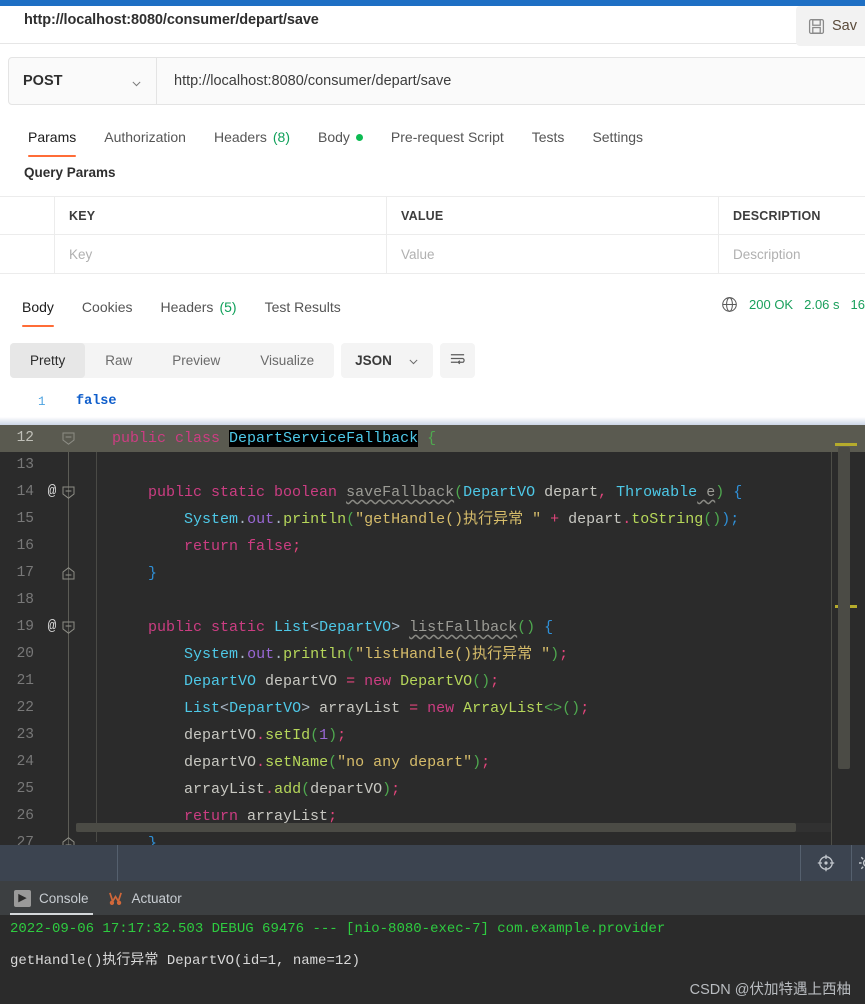 This screenshot has height=1004, width=865. What do you see at coordinates (107, 307) in the screenshot?
I see `tab-response-cookies: Cookies` at bounding box center [107, 307].